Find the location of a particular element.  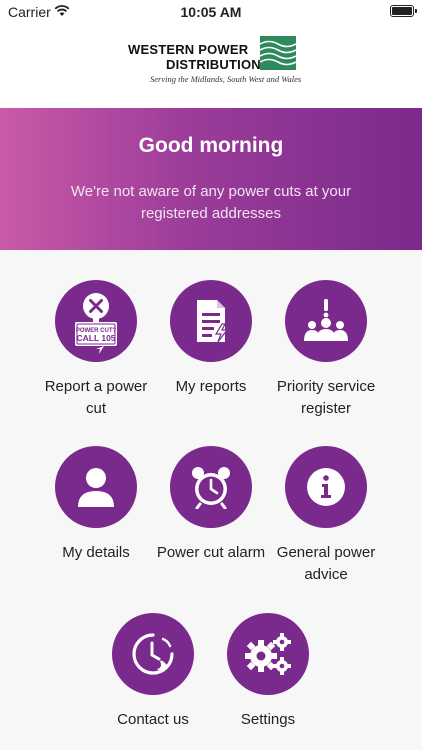

tile-label: General power advice is located at coordinates (326, 563).